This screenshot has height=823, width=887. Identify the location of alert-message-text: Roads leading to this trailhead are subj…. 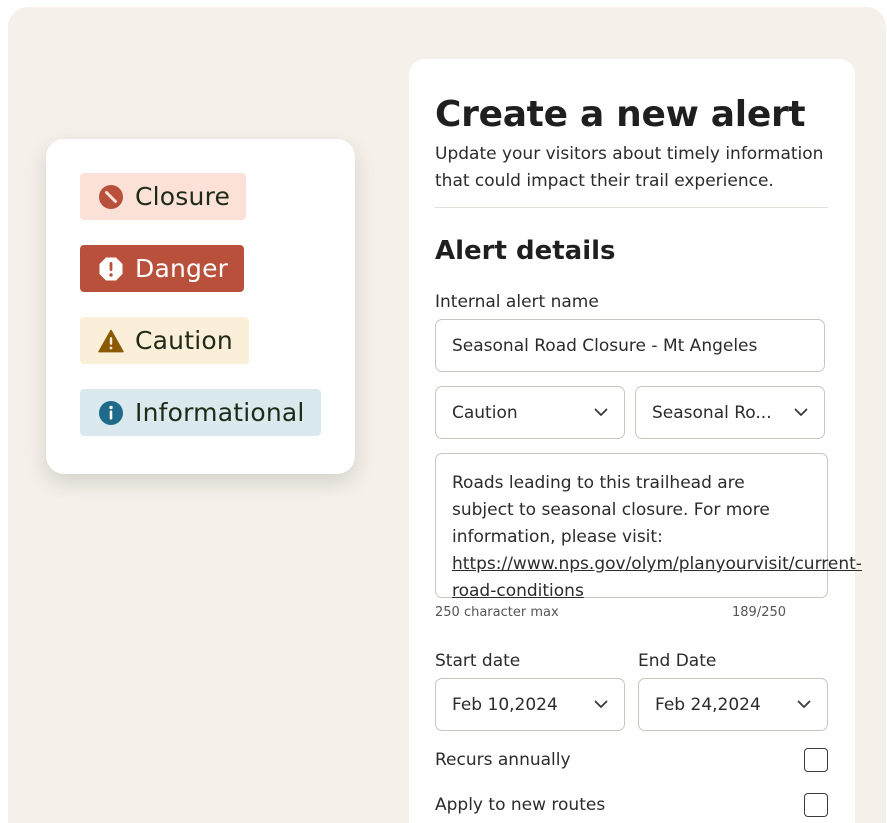
(611, 510).